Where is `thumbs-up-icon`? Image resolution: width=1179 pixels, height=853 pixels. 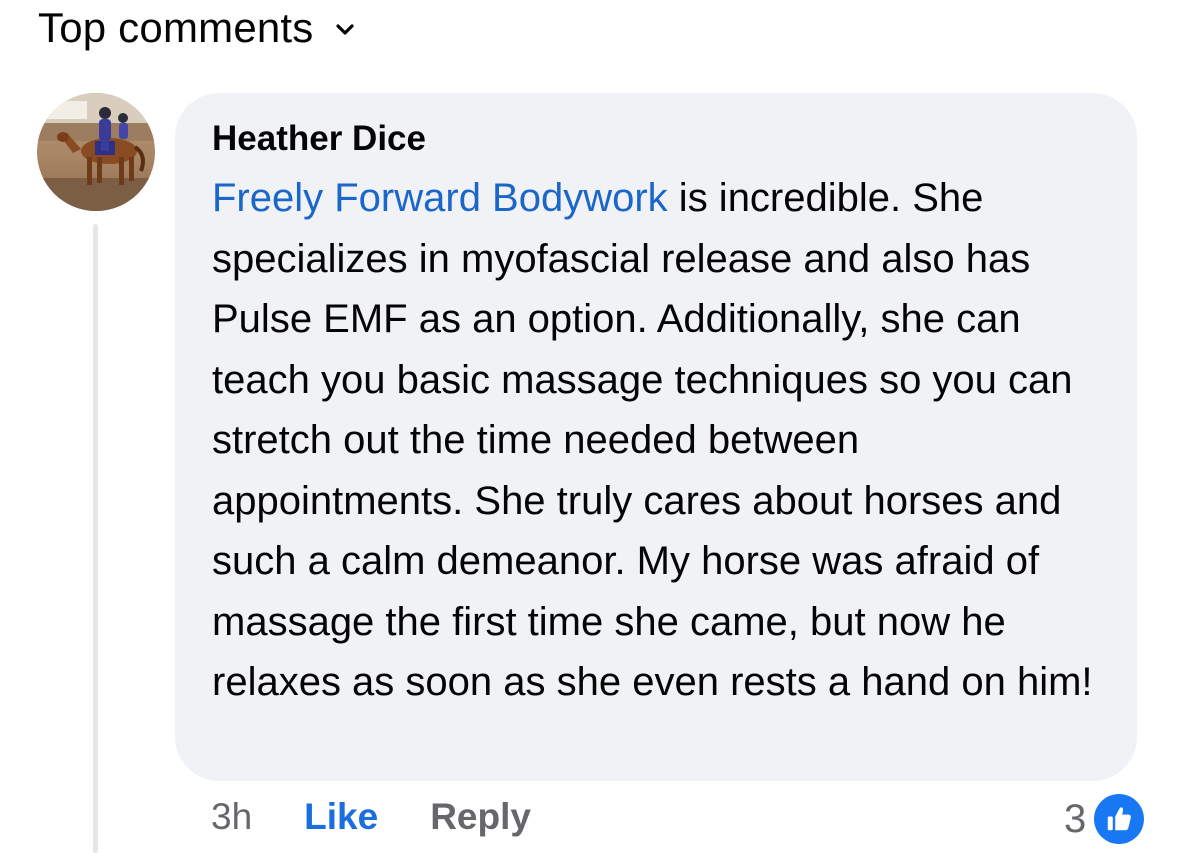 thumbs-up-icon is located at coordinates (1119, 819).